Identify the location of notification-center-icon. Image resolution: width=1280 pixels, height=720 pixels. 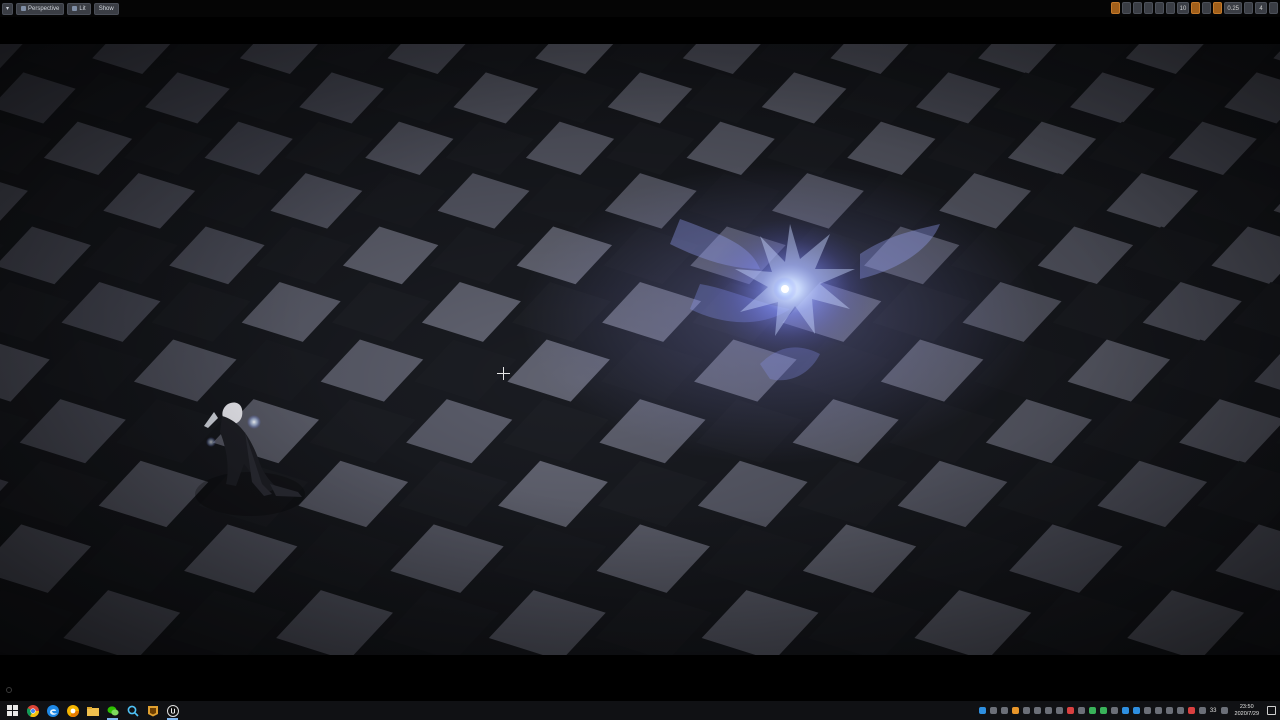
(1271, 710).